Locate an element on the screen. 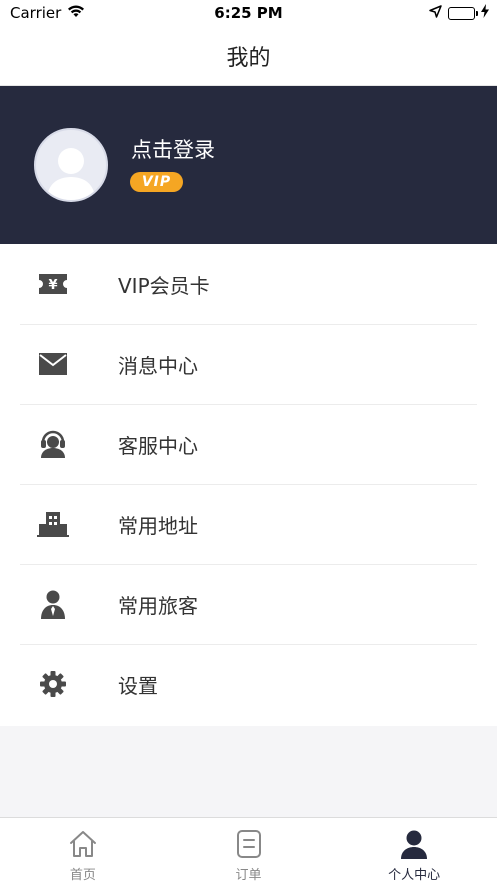  menu-item-settings: 设置 is located at coordinates (248, 684).